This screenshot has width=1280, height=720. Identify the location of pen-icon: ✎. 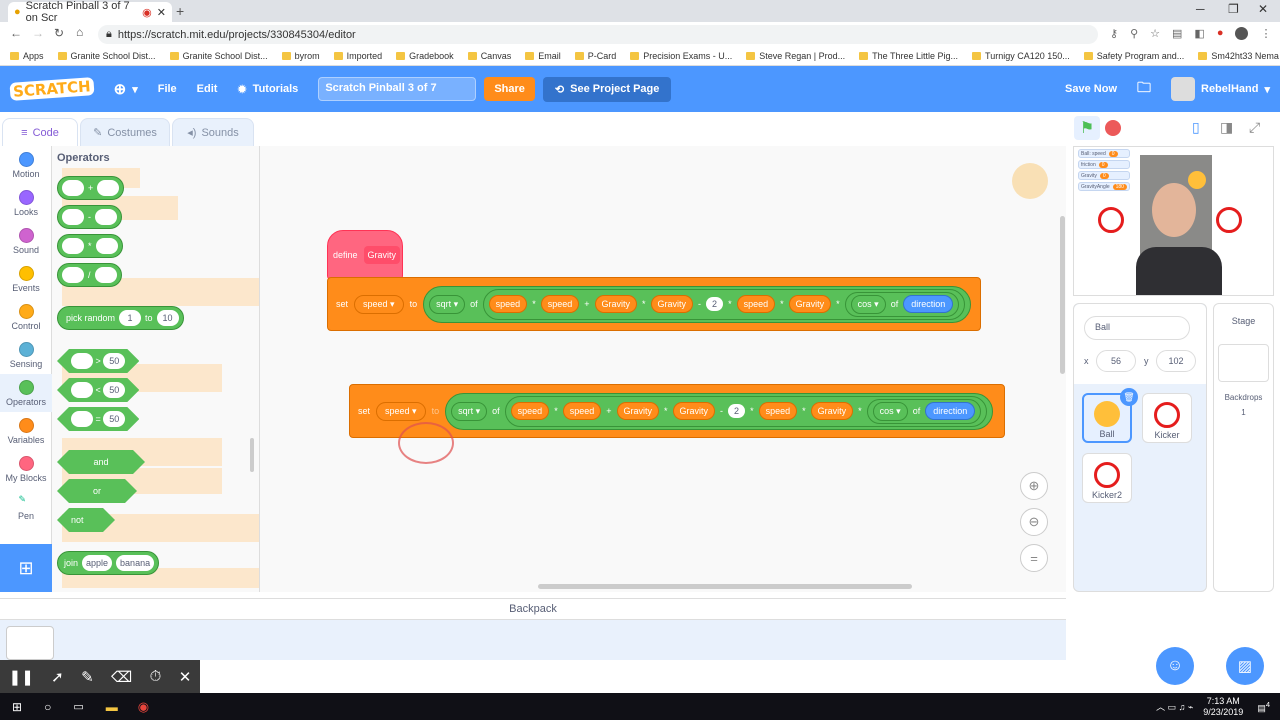
(87, 677).